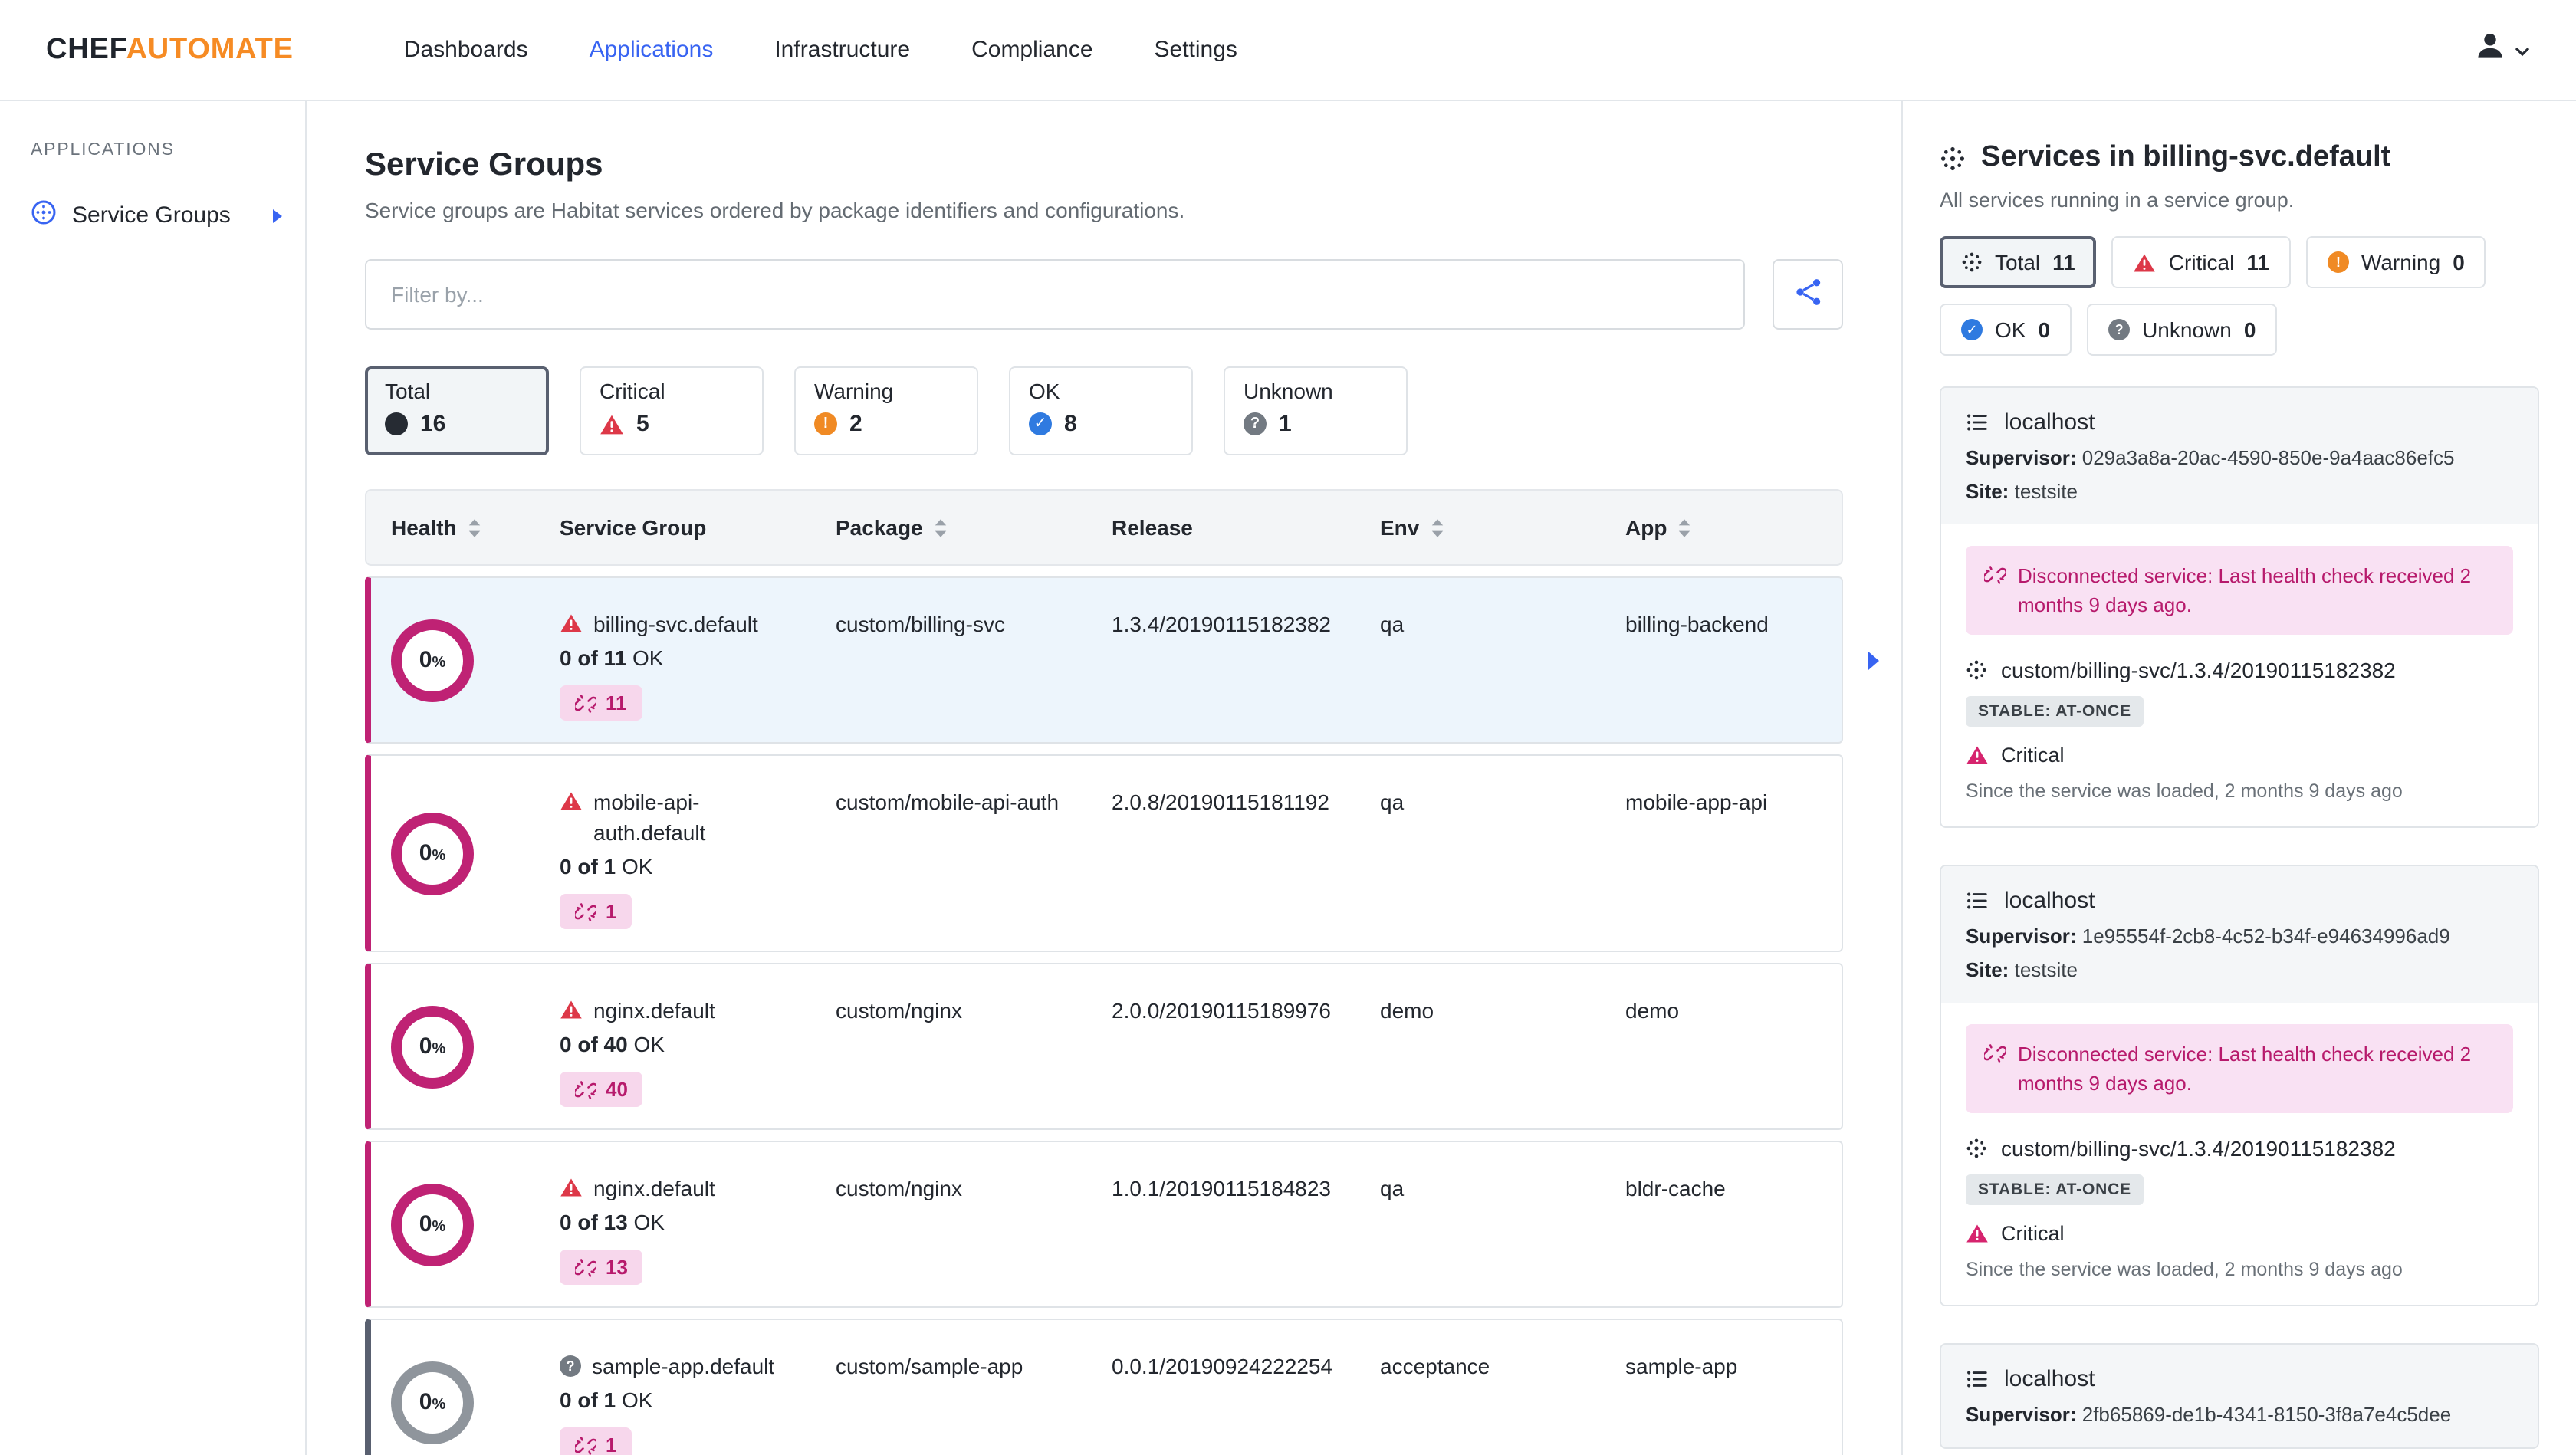 The width and height of the screenshot is (2576, 1455). Describe the element at coordinates (396, 423) in the screenshot. I see `total-circle-icon` at that location.